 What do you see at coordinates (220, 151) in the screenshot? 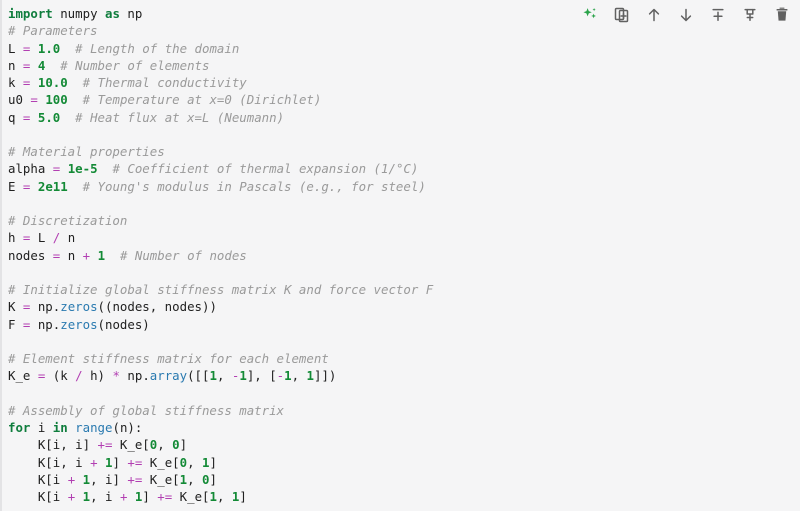
I see `code-line: # Material properties` at bounding box center [220, 151].